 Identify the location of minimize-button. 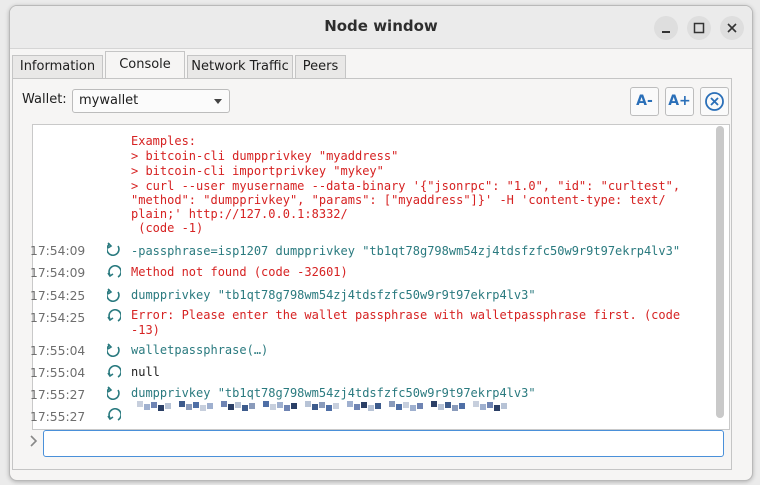
(666, 28).